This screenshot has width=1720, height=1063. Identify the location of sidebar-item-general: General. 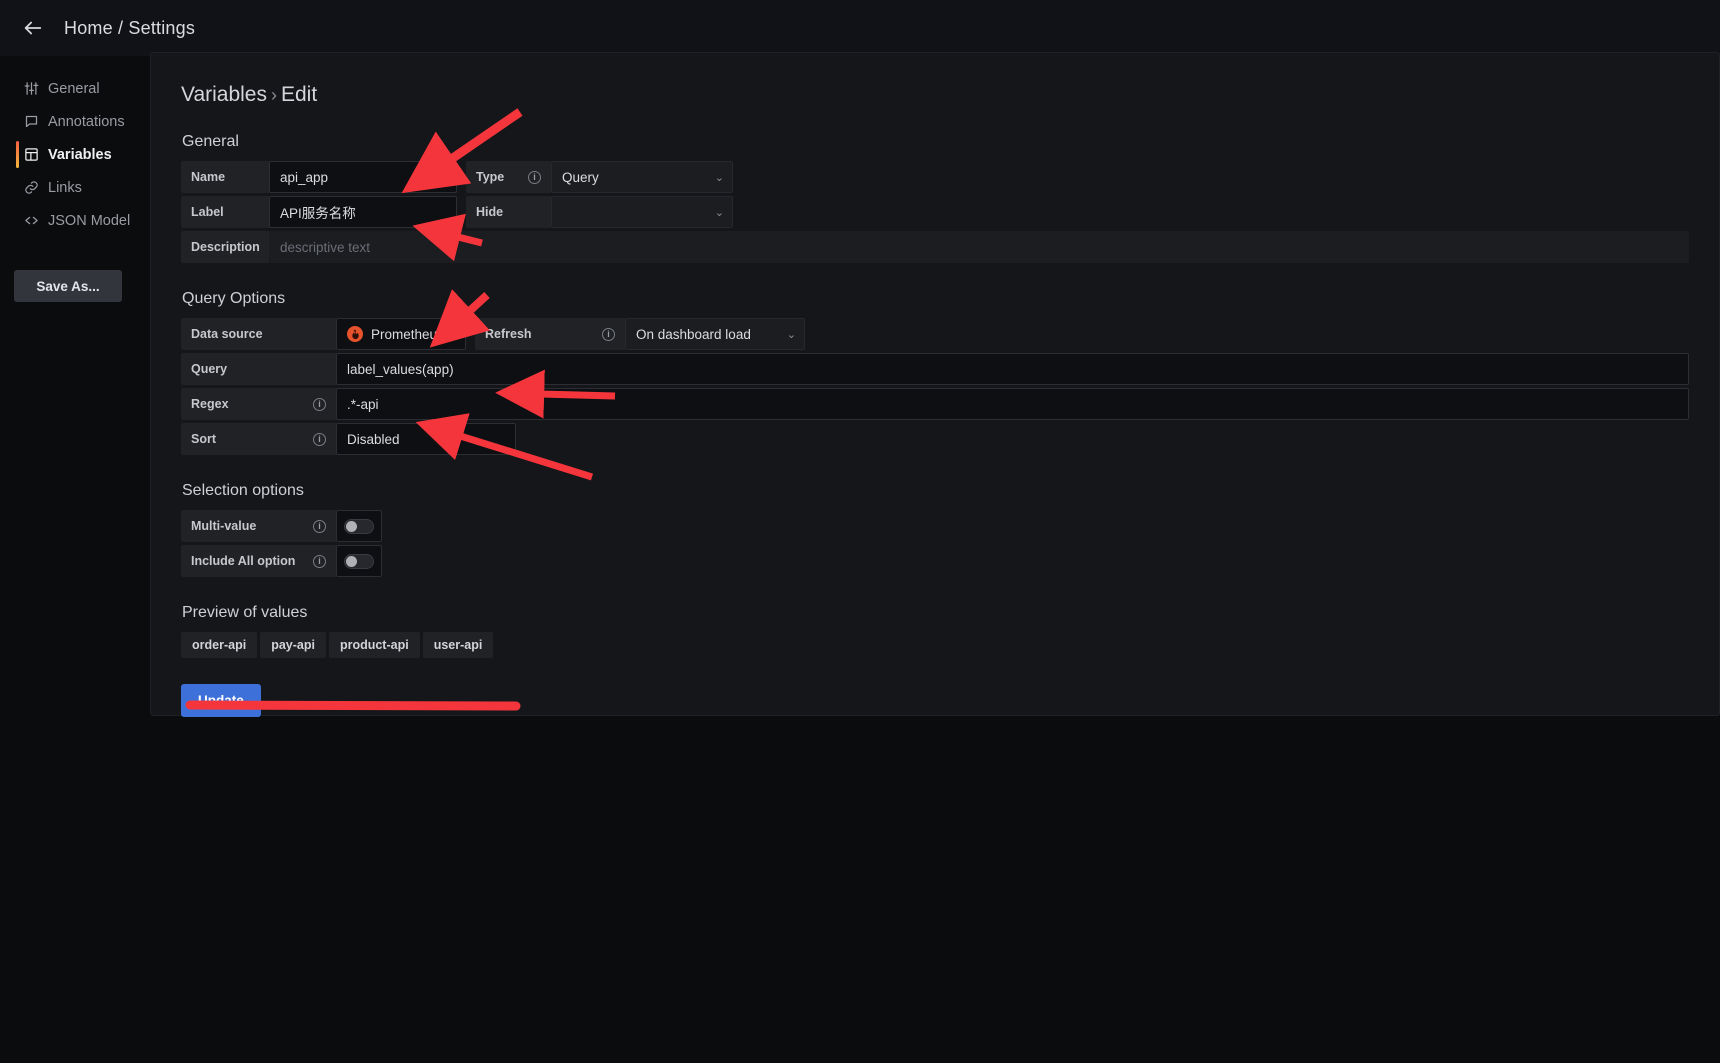
(75, 88).